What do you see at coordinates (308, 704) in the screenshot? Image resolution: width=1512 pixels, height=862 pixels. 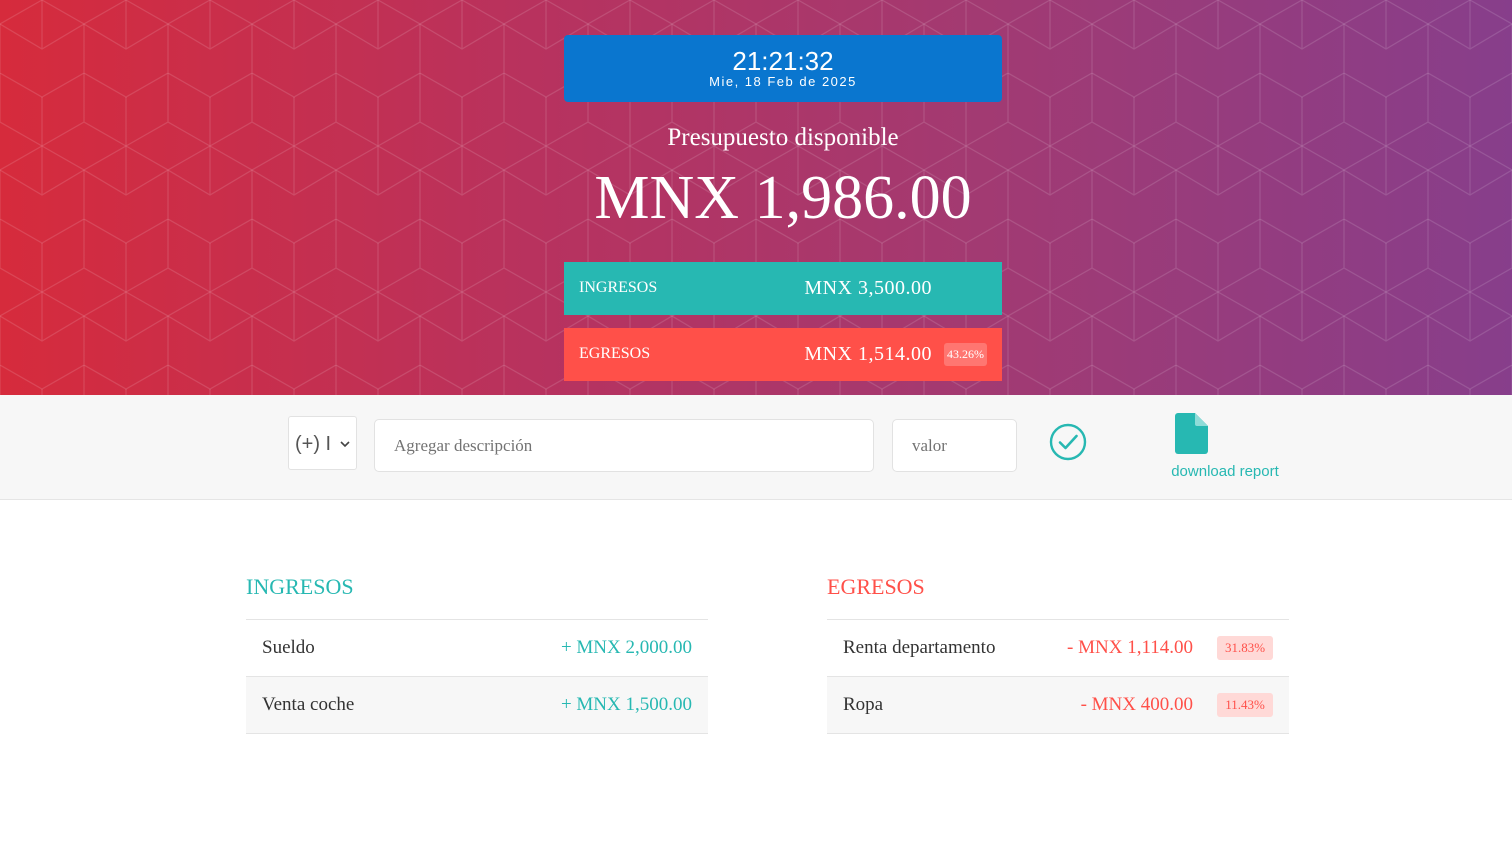 I see `income-item-description: Venta coche` at bounding box center [308, 704].